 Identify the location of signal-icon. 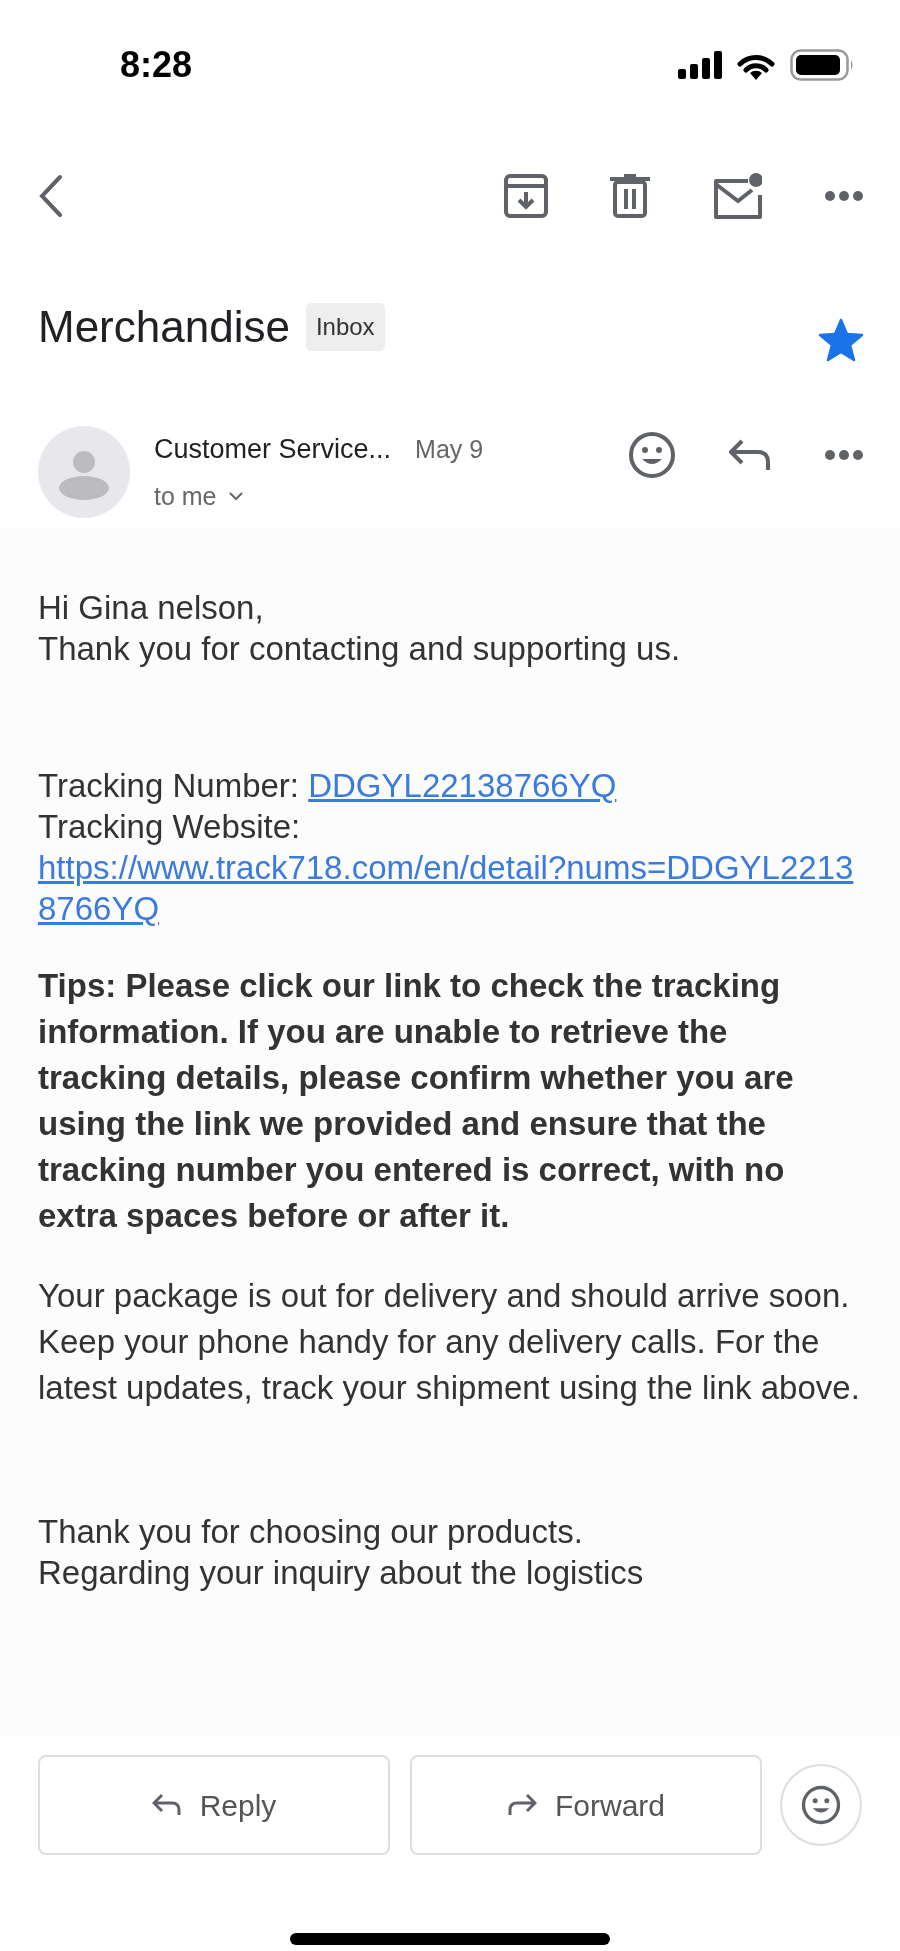
(700, 64).